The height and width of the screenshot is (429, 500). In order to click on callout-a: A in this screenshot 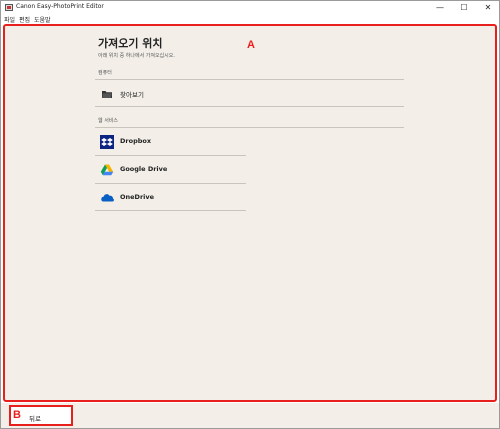, I will do `click(251, 45)`.